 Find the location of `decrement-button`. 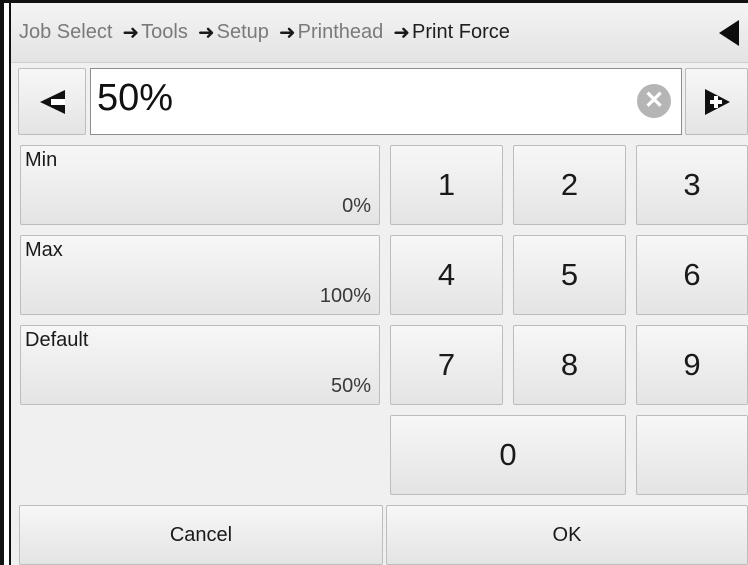

decrement-button is located at coordinates (52, 101).